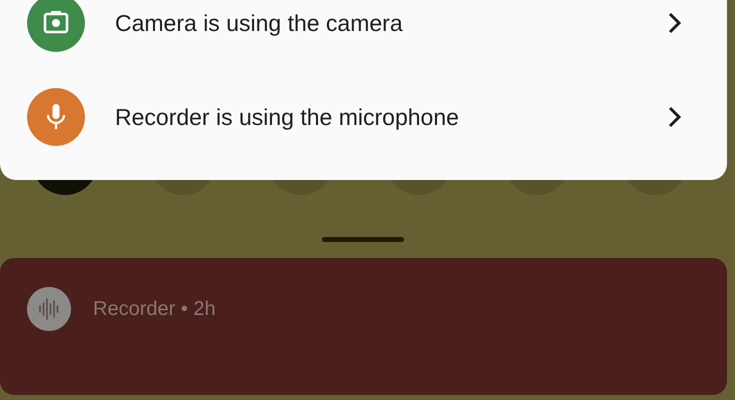 This screenshot has width=735, height=400. What do you see at coordinates (363, 239) in the screenshot?
I see `drag-handle` at bounding box center [363, 239].